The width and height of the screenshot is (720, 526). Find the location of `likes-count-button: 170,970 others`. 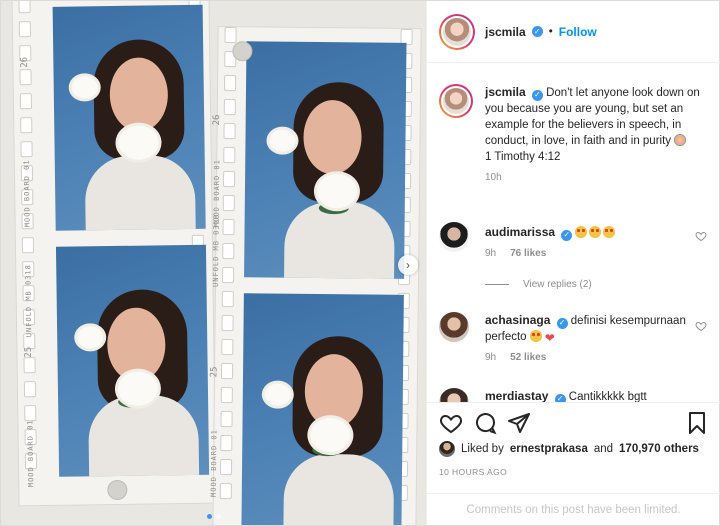

likes-count-button: 170,970 others is located at coordinates (659, 449).